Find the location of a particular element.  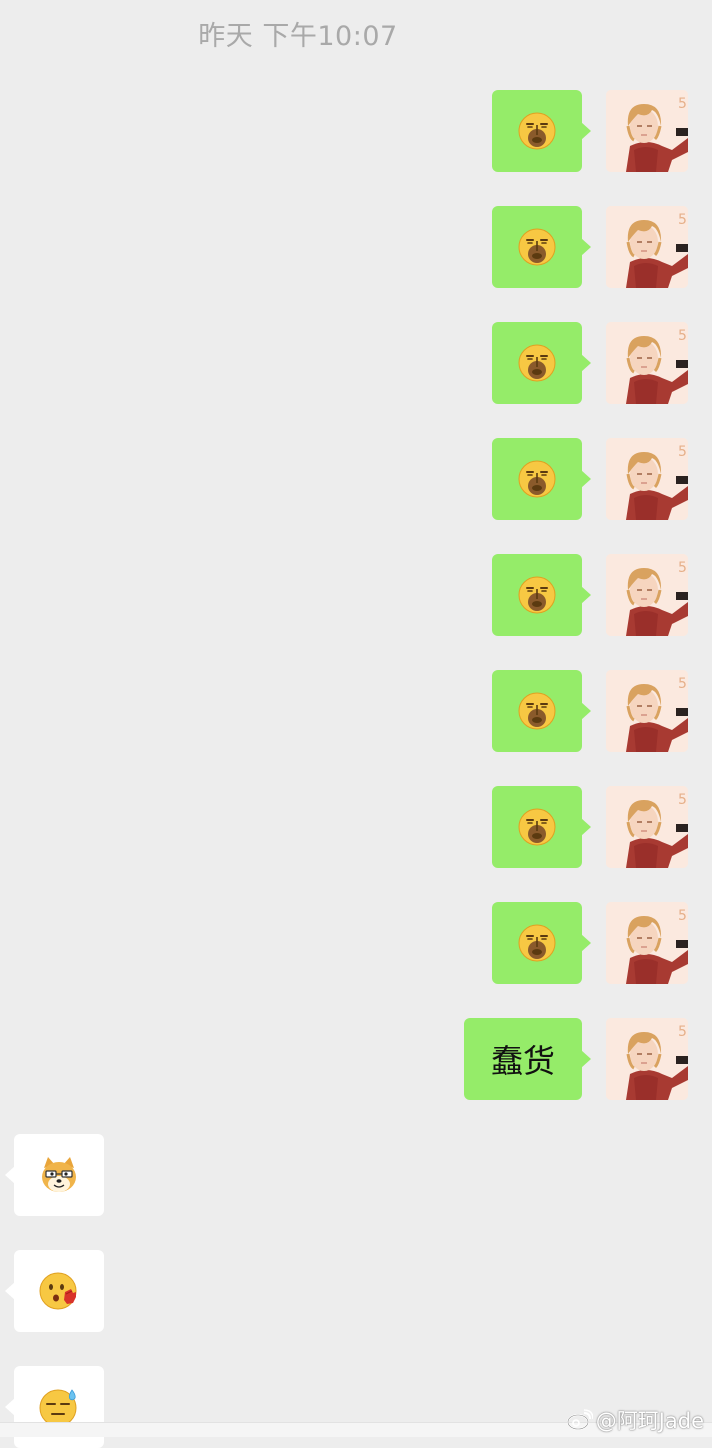

slap-face-emoji-icon is located at coordinates (59, 1291).